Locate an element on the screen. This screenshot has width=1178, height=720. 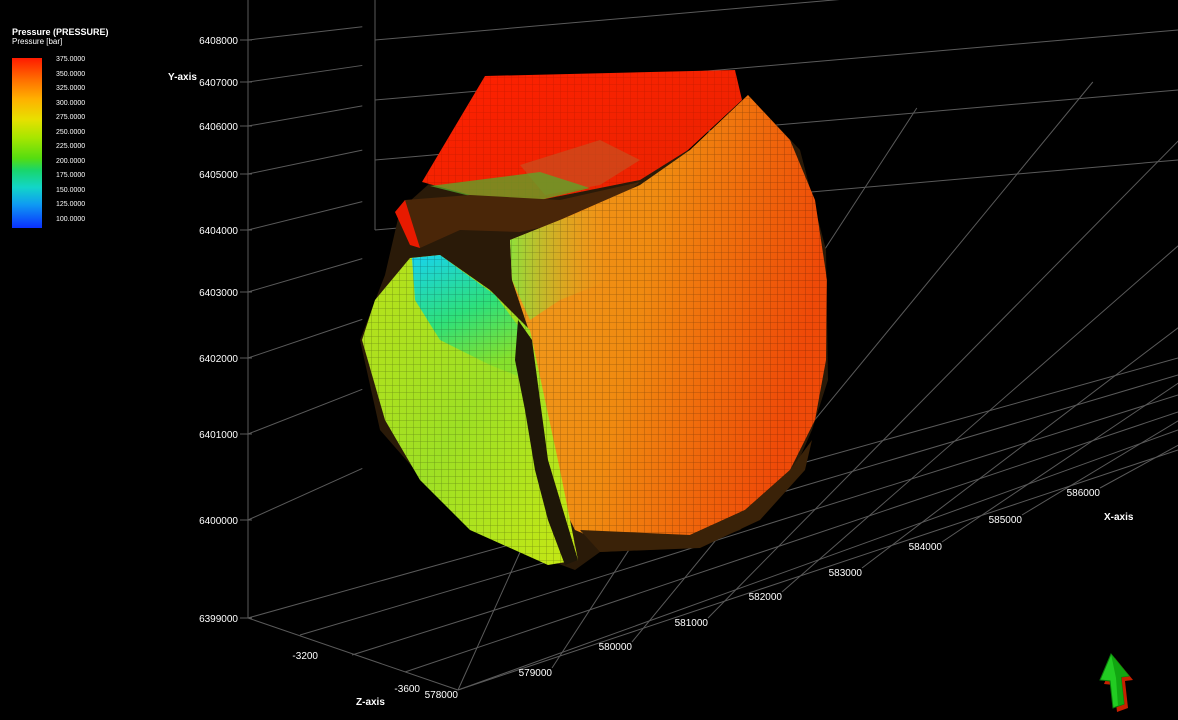
x-tick-label: 582000 is located at coordinates (766, 597).